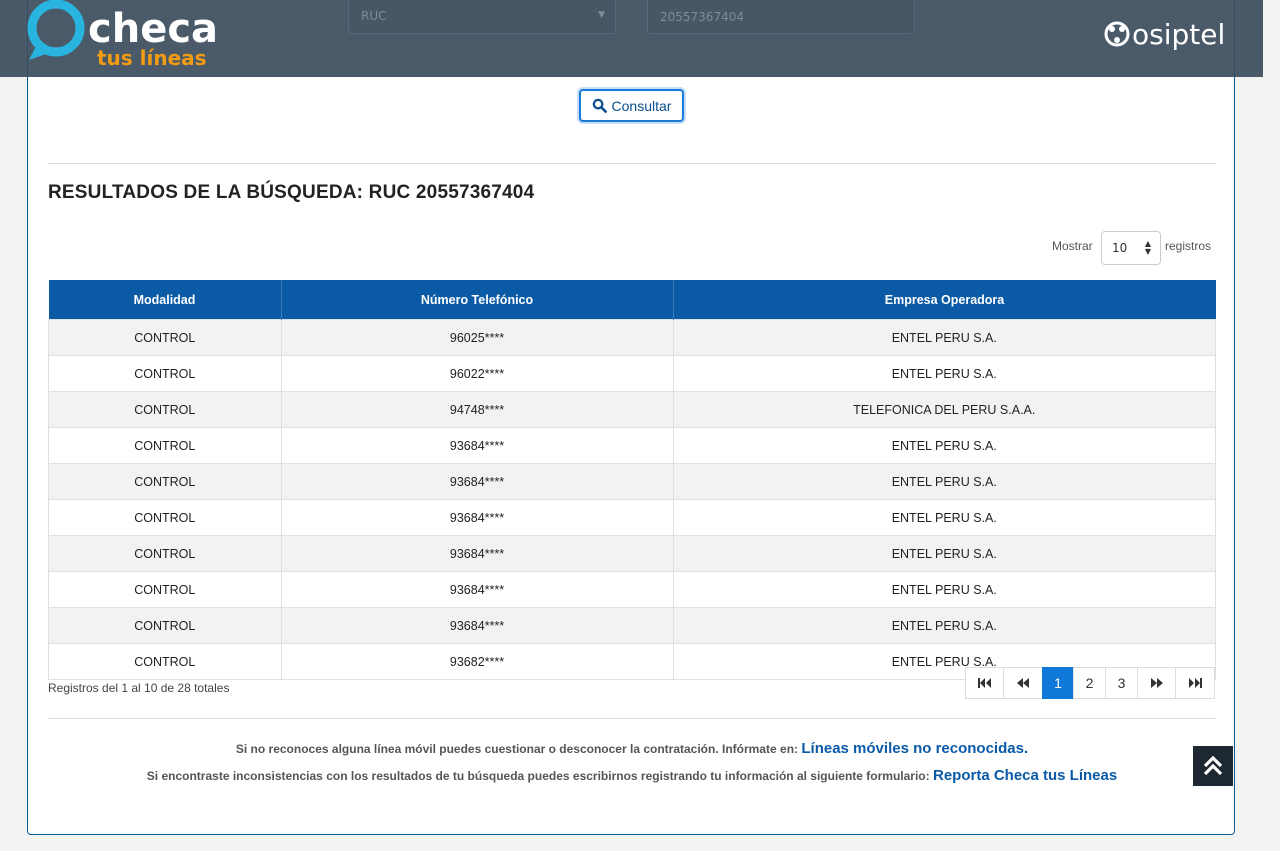 The height and width of the screenshot is (851, 1280). What do you see at coordinates (141, 35) in the screenshot?
I see `checa-logo: checa tus líneas` at bounding box center [141, 35].